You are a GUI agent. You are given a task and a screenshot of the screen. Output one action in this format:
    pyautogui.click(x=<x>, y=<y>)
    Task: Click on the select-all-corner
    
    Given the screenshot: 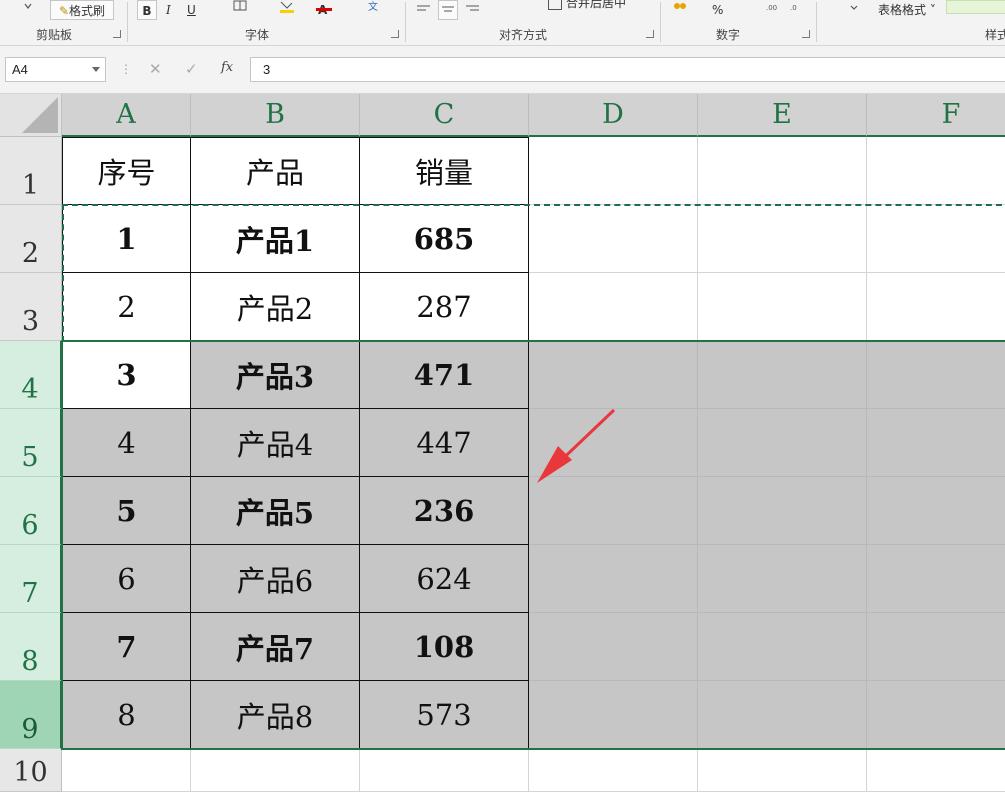 What is the action you would take?
    pyautogui.click(x=31, y=115)
    